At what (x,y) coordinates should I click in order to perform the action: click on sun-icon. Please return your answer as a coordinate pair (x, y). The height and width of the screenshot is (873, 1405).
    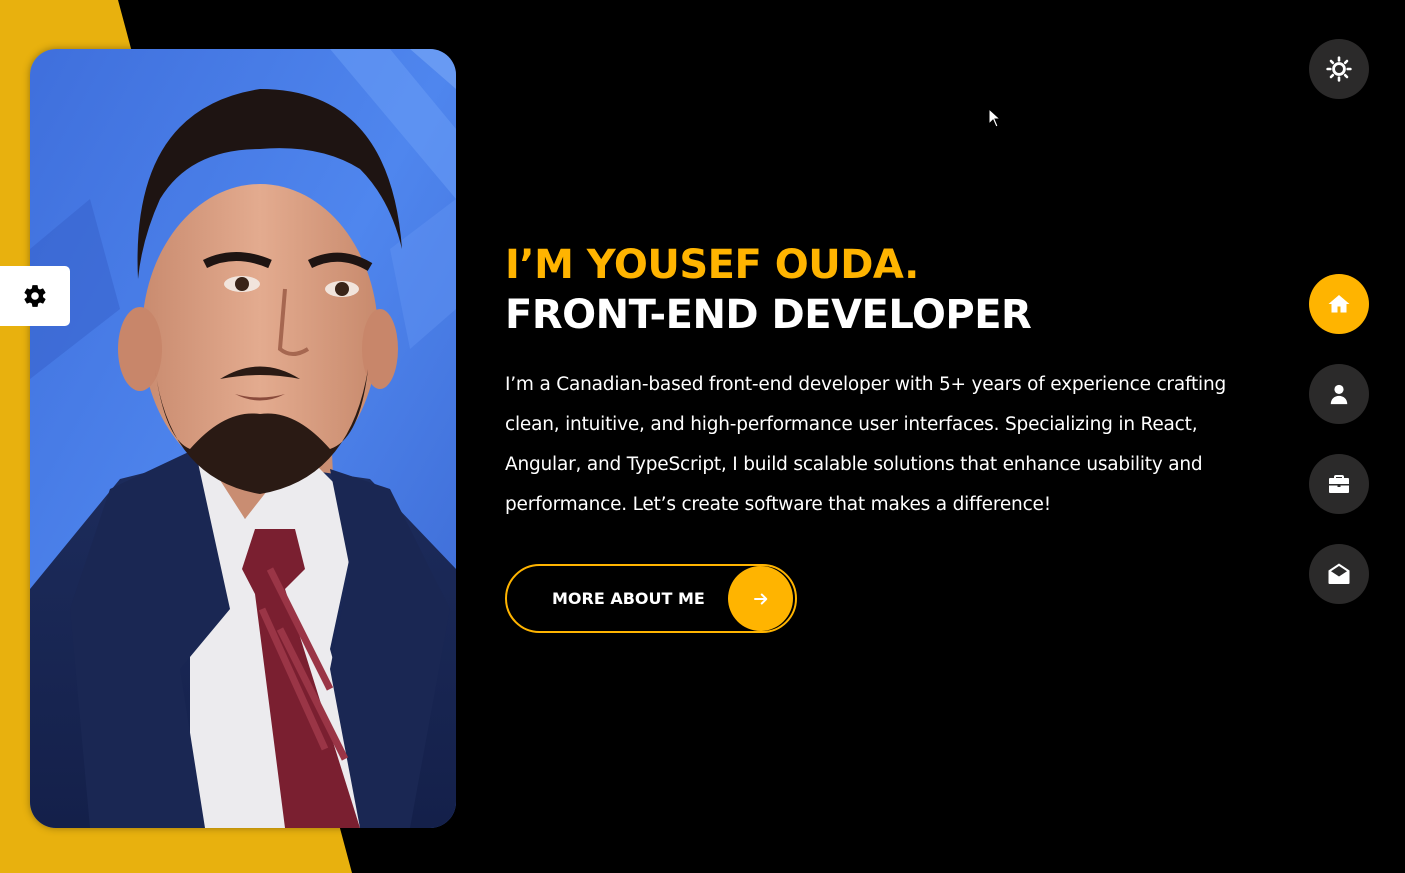
    Looking at the image, I should click on (1339, 69).